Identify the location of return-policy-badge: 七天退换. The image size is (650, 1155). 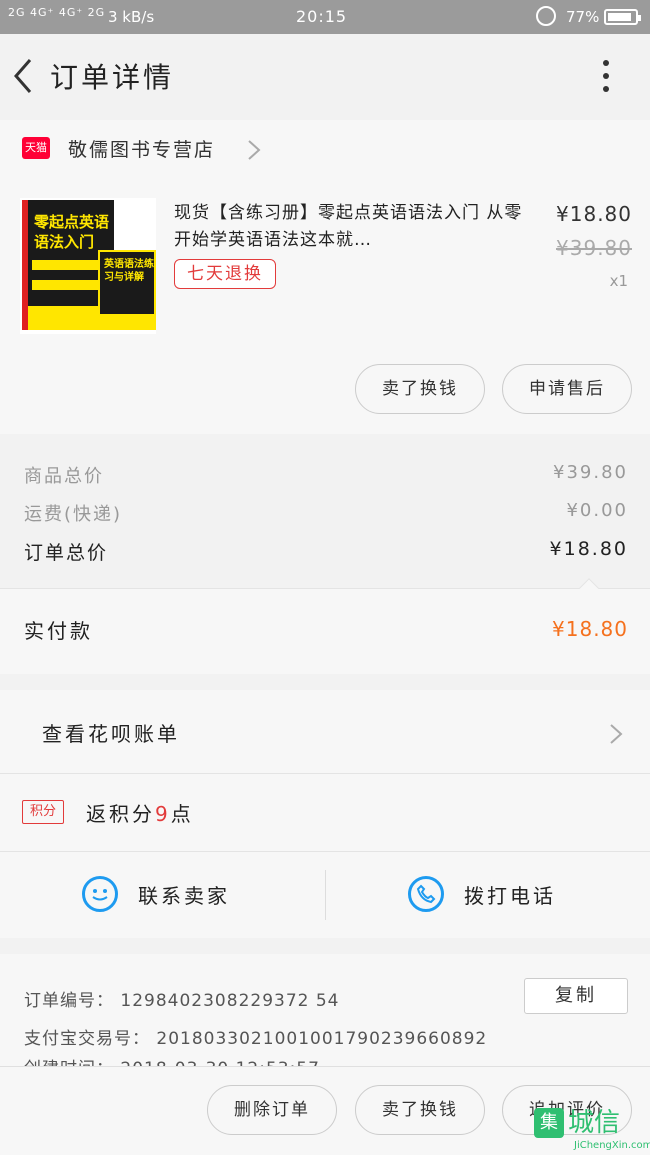
(225, 274).